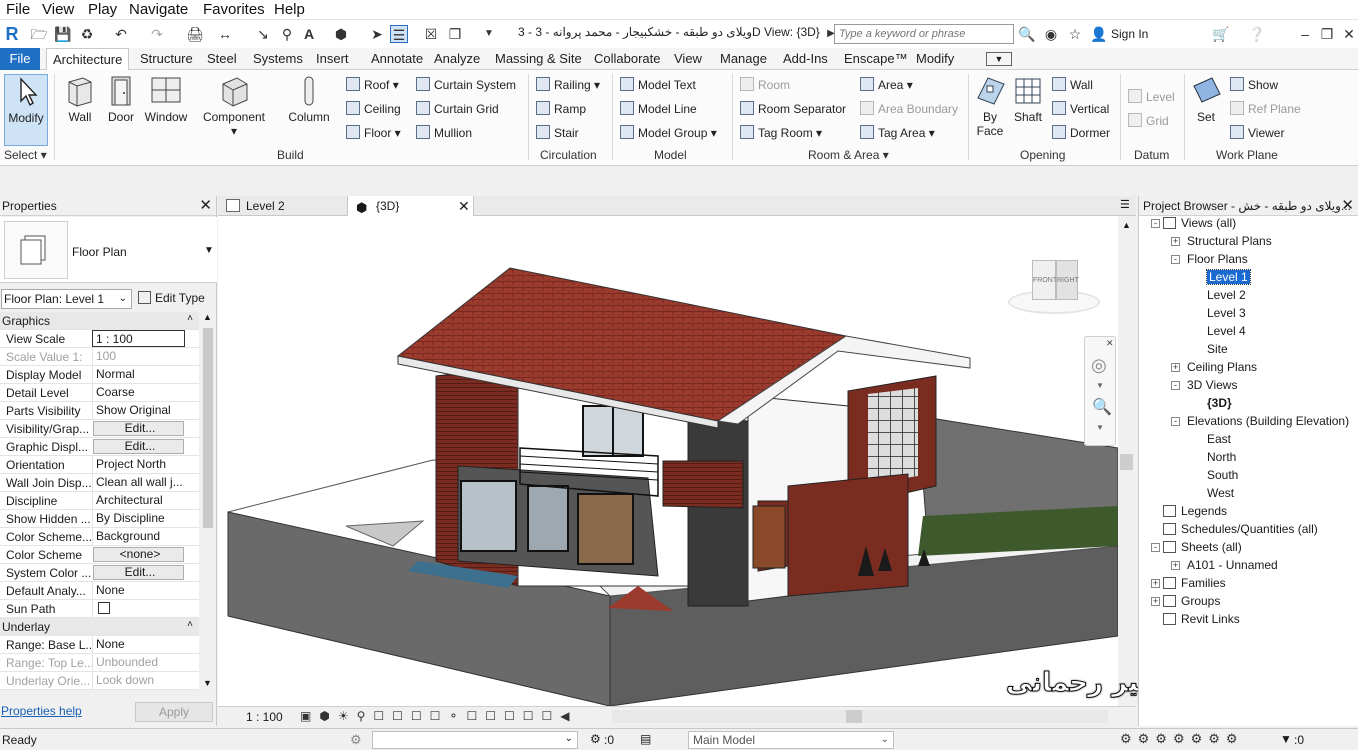  I want to click on viewcube: FRONT RIGHT, so click(1056, 286).